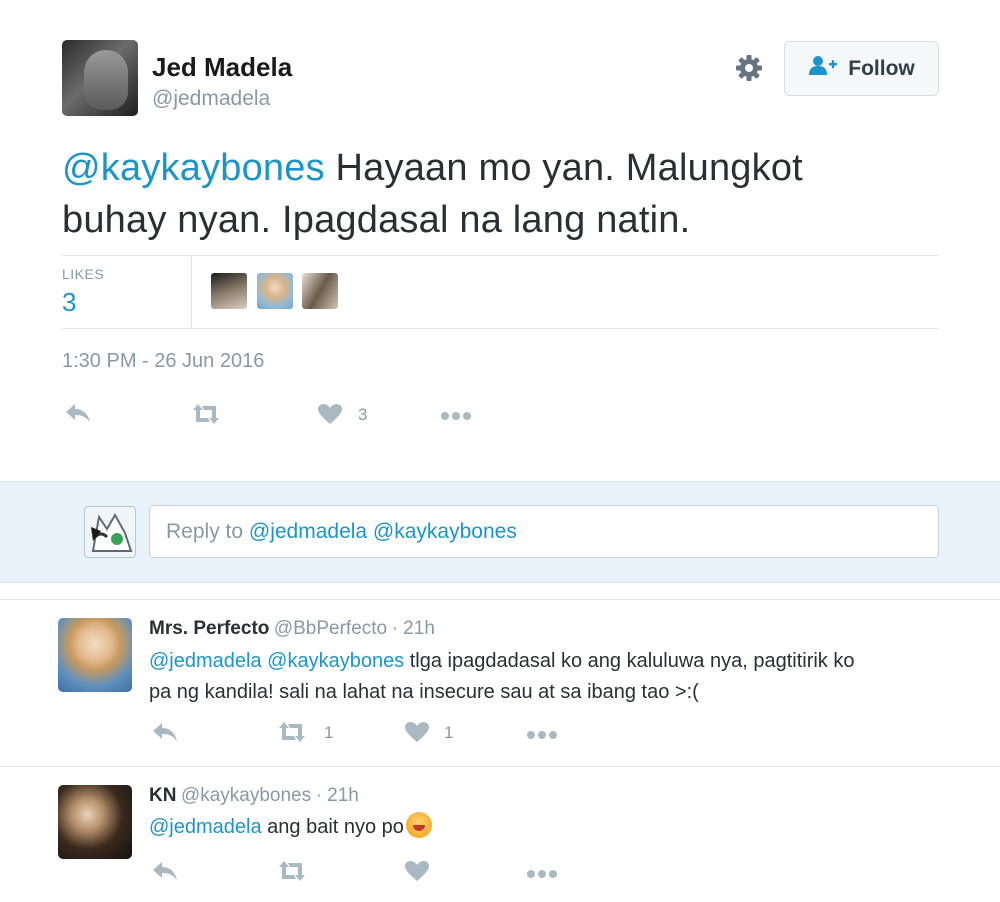 Image resolution: width=1000 pixels, height=902 pixels. Describe the element at coordinates (549, 827) in the screenshot. I see `reply-text: @jedmadela ang bait nyo po` at that location.